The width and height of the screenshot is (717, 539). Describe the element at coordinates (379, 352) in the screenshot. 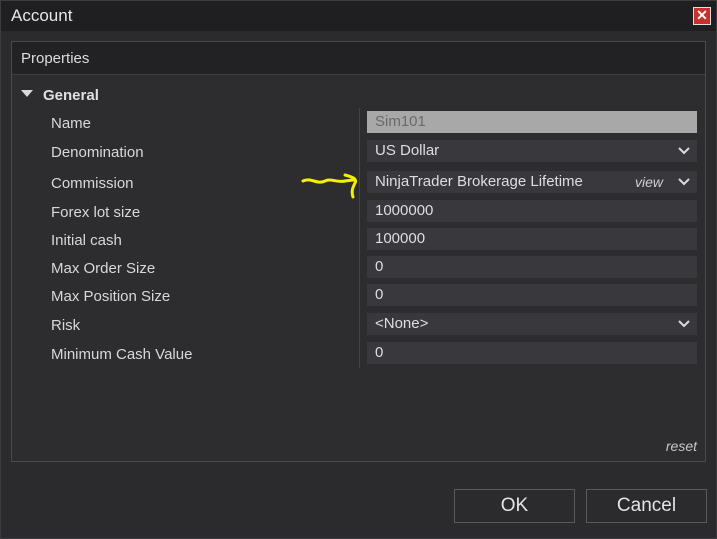

I see `minimum-cash-value-value: 0` at that location.